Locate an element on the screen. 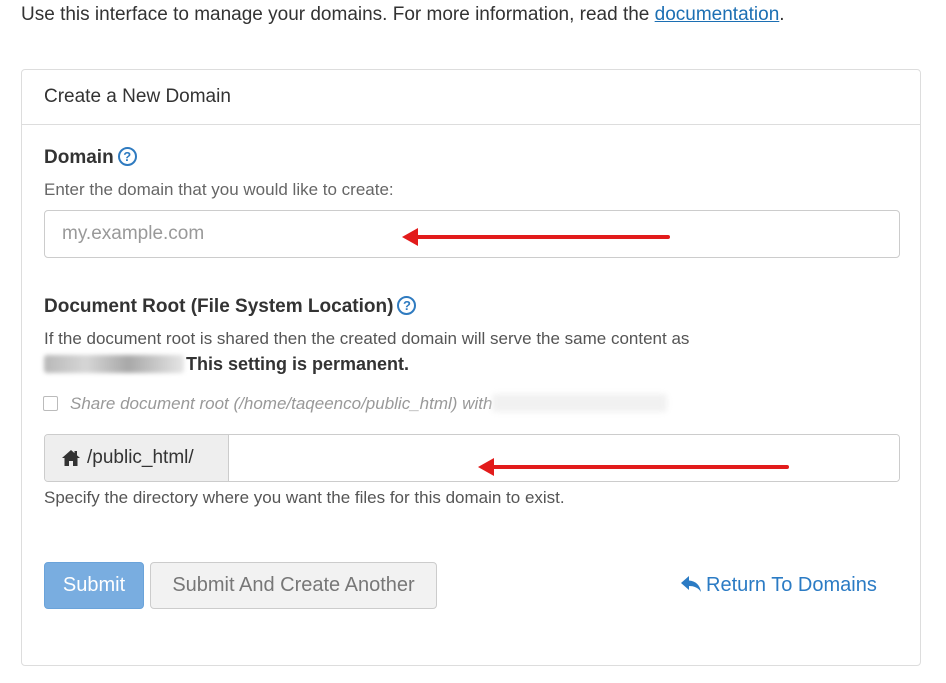  document-root-input-group: /public_html/ is located at coordinates (472, 458).